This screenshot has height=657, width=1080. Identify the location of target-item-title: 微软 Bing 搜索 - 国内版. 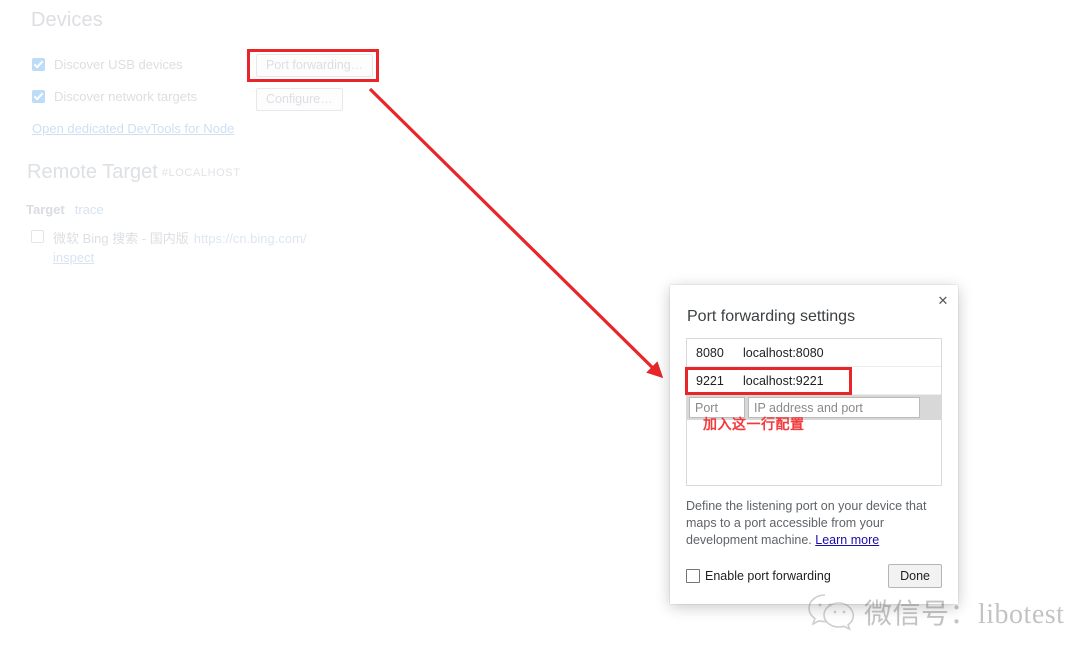
(121, 238).